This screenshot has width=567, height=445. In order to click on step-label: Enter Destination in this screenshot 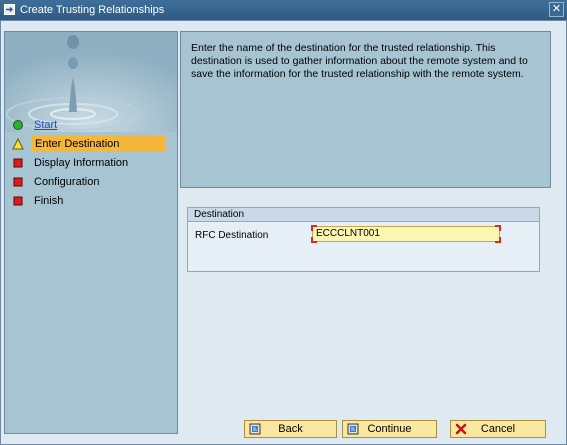, I will do `click(98, 144)`.